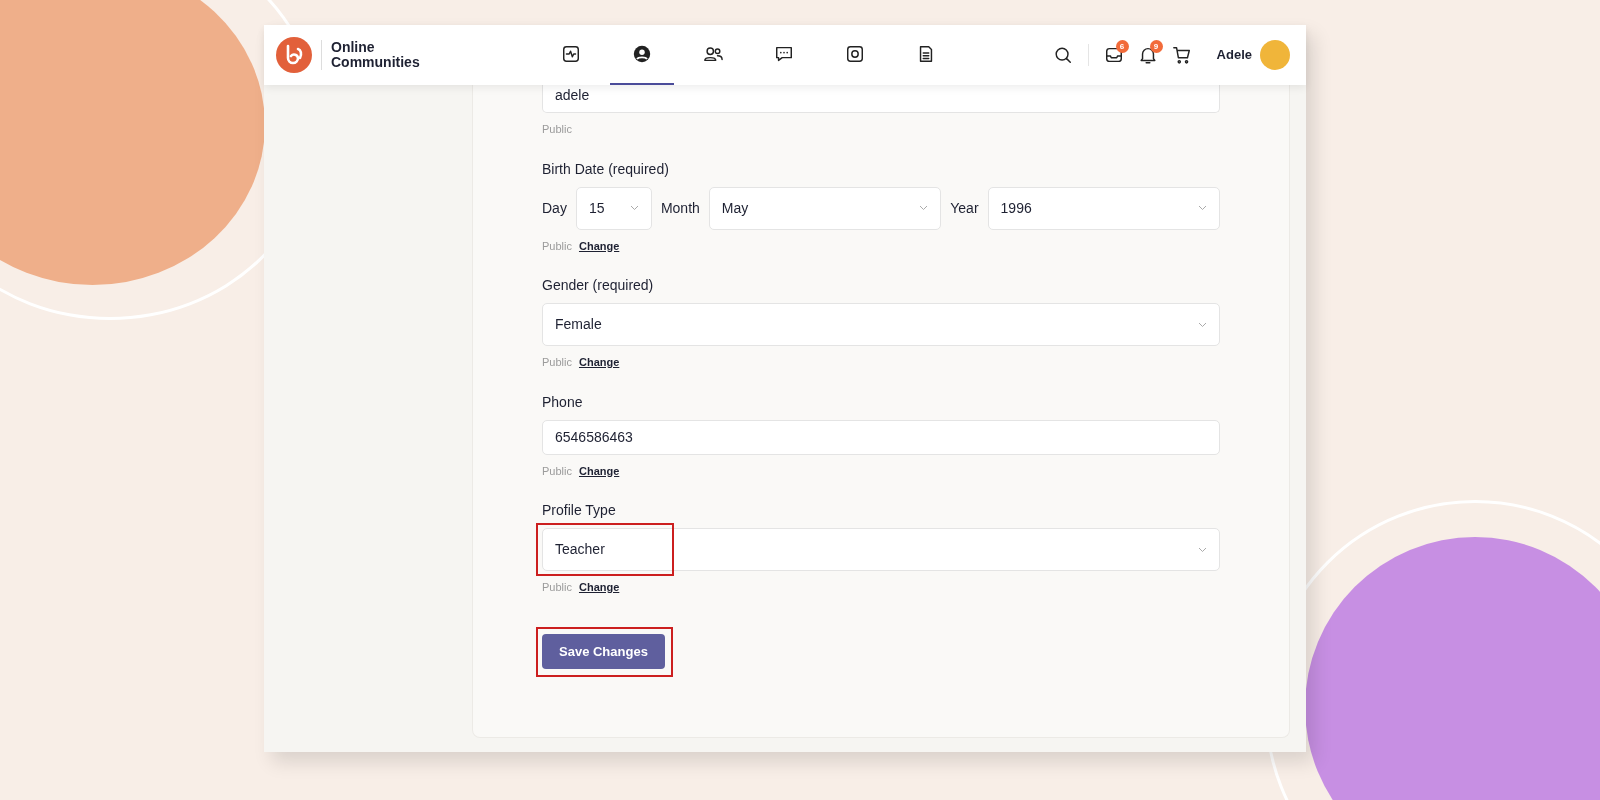 The width and height of the screenshot is (1600, 800). Describe the element at coordinates (881, 324) in the screenshot. I see `select-field: Female` at that location.